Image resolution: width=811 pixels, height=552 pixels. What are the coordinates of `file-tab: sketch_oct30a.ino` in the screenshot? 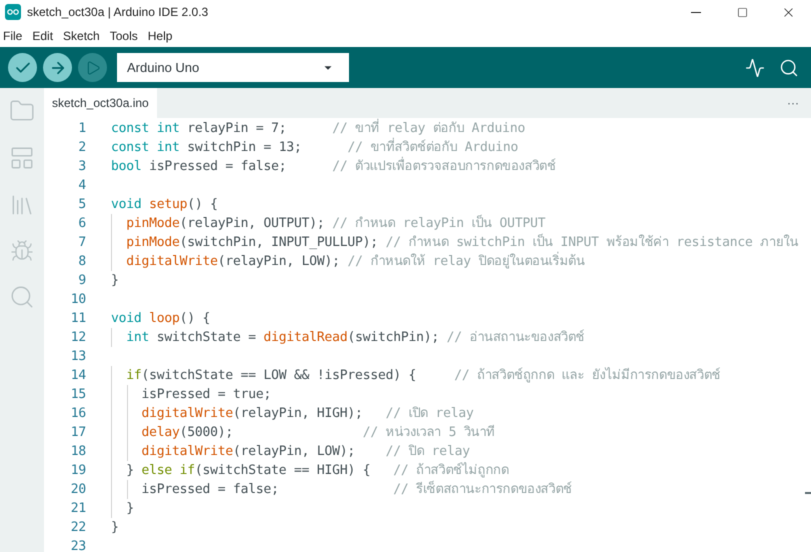 It's located at (100, 103).